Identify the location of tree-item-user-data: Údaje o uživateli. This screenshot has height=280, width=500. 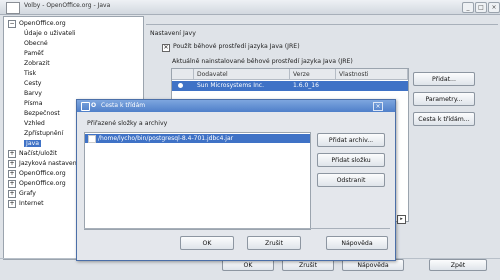
(50, 33).